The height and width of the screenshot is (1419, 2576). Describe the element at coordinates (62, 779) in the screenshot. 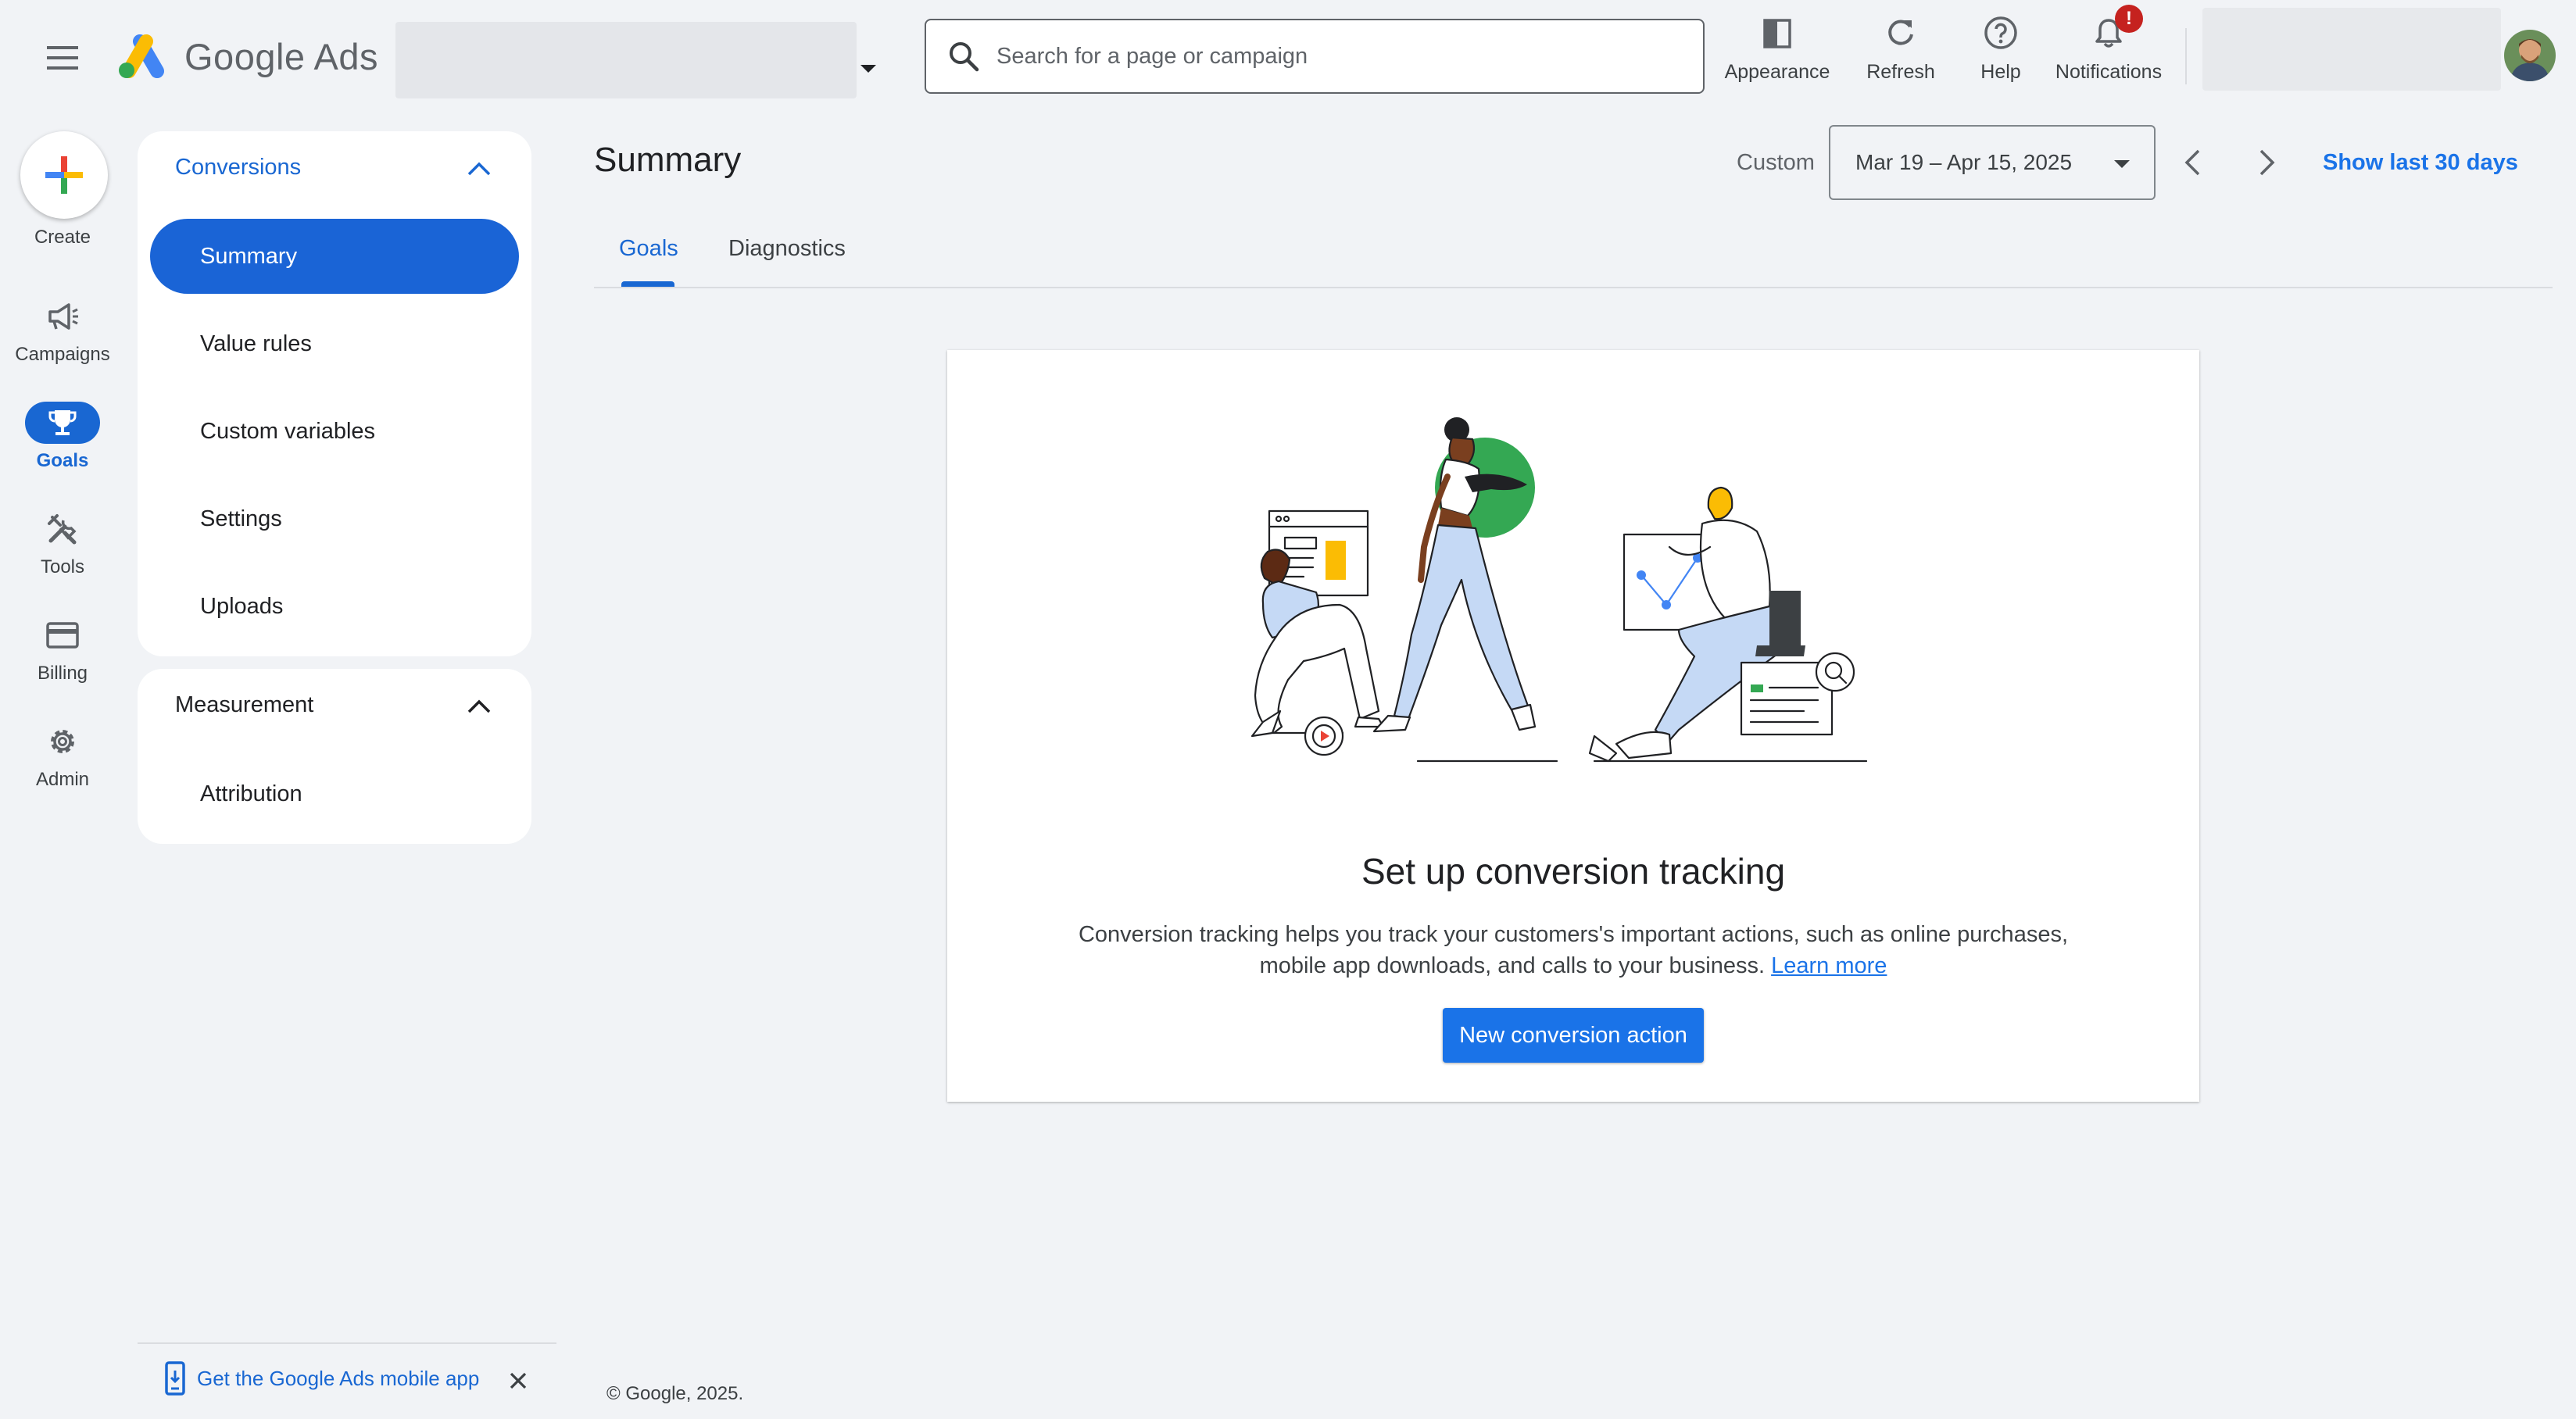

I see `rail-label-admin: Admin` at that location.